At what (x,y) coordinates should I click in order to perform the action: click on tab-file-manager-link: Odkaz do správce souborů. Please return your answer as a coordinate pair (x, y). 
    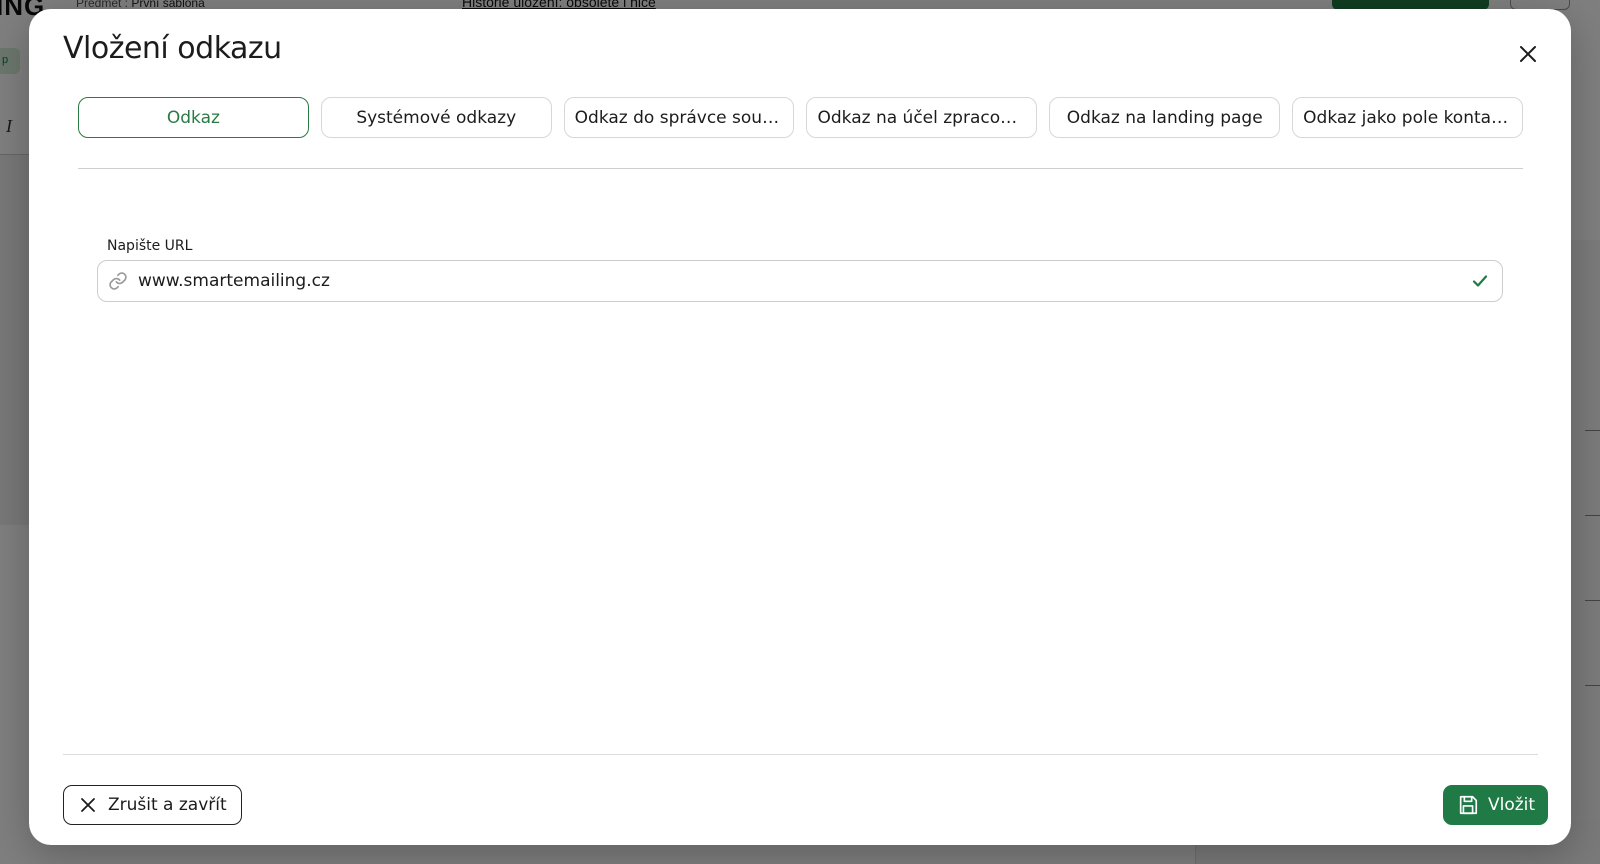
    Looking at the image, I should click on (679, 117).